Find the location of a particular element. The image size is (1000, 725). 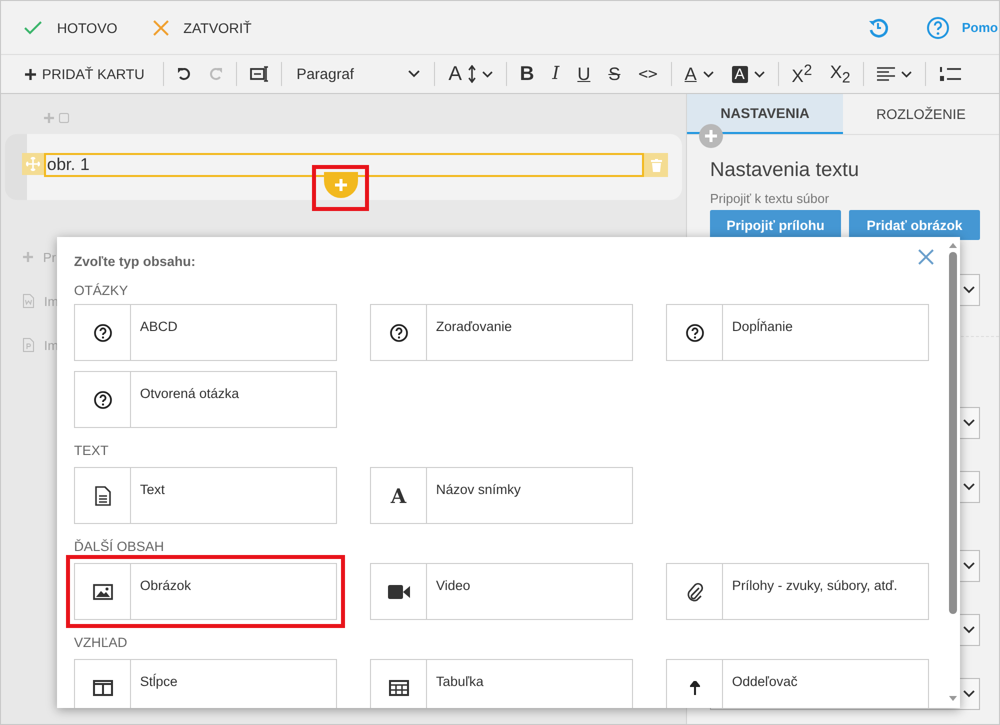

move-icon is located at coordinates (33, 164).